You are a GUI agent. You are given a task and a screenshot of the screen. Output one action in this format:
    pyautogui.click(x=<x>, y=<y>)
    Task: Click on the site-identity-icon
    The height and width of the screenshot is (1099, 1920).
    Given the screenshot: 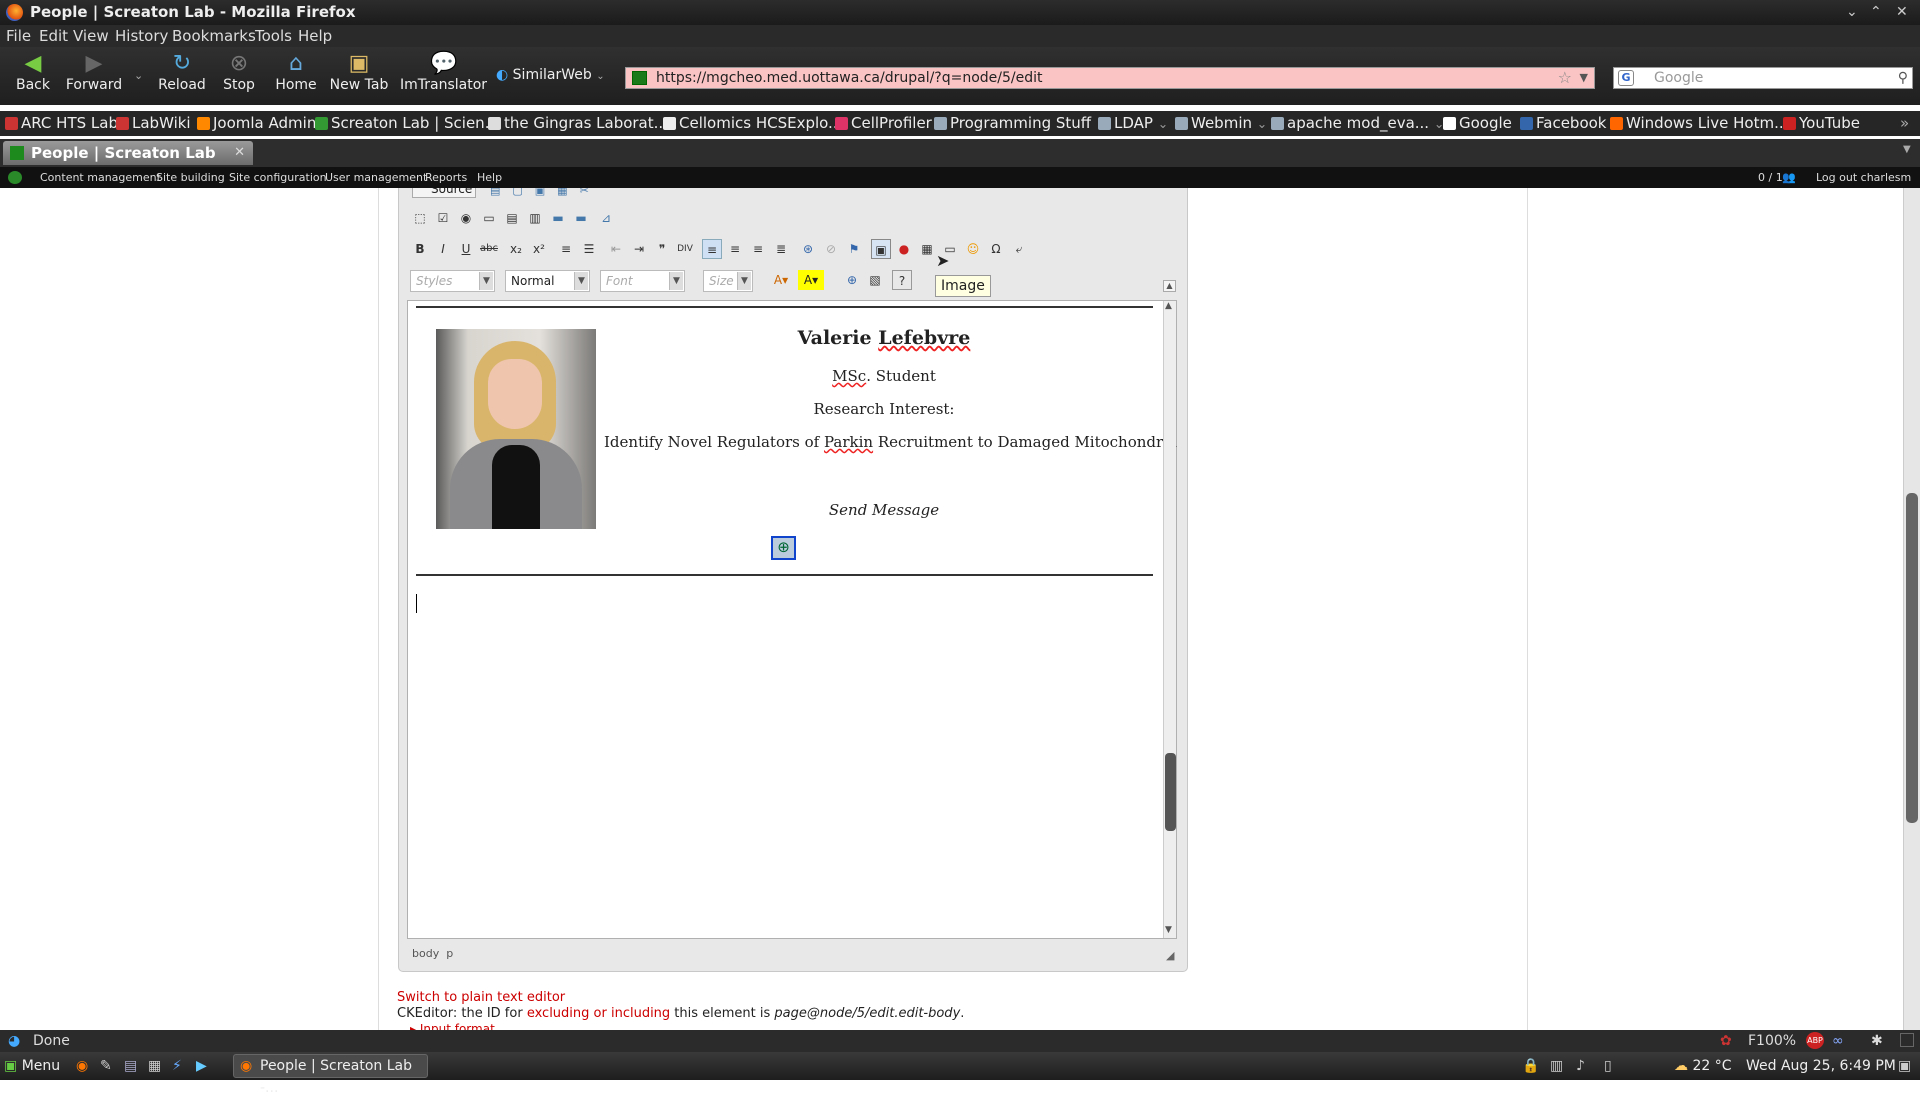 What is the action you would take?
    pyautogui.click(x=639, y=78)
    